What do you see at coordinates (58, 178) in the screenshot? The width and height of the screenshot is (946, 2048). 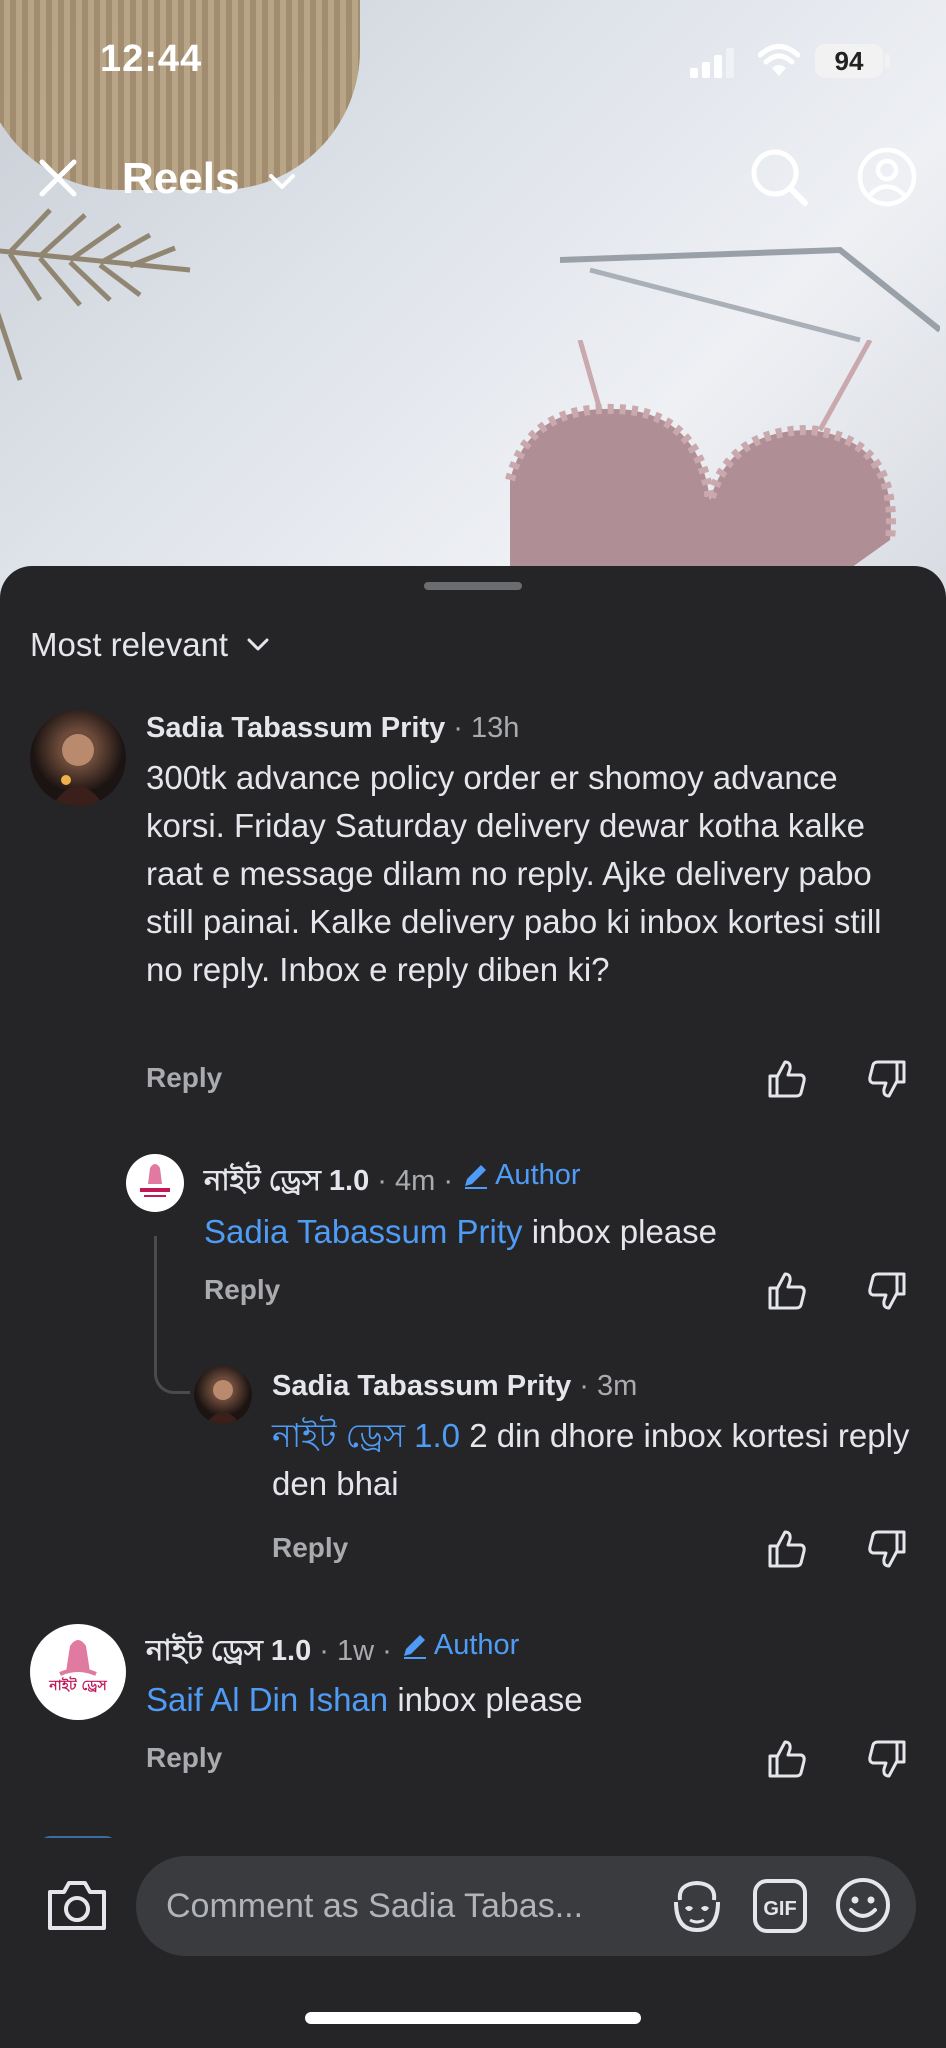 I see `close-icon` at bounding box center [58, 178].